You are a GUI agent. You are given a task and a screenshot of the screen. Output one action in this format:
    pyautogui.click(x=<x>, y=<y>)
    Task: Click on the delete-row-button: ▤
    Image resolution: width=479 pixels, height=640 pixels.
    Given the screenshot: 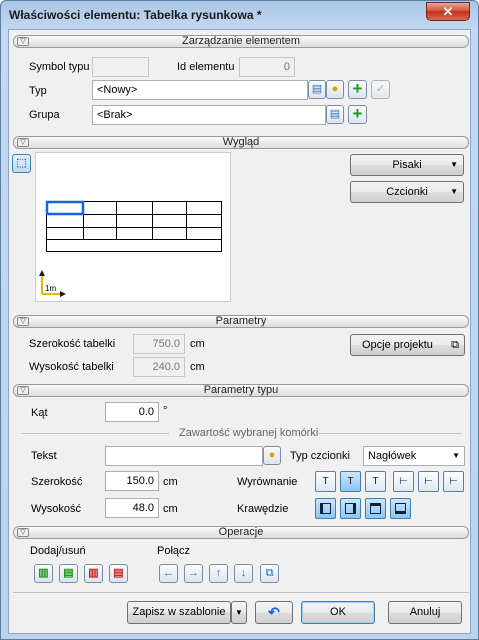 What is the action you would take?
    pyautogui.click(x=118, y=573)
    